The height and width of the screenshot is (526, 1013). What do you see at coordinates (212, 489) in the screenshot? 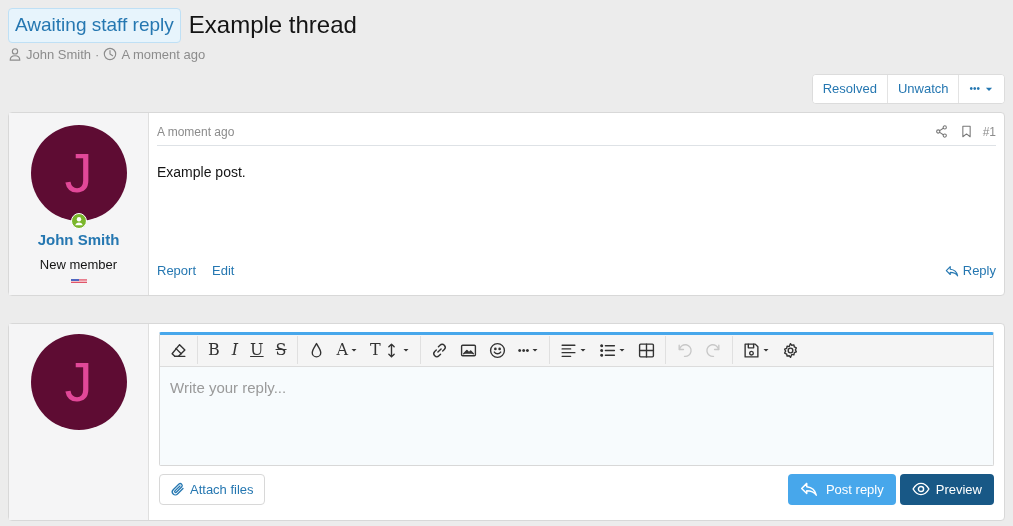
I see `attach-files-button: Attach files` at bounding box center [212, 489].